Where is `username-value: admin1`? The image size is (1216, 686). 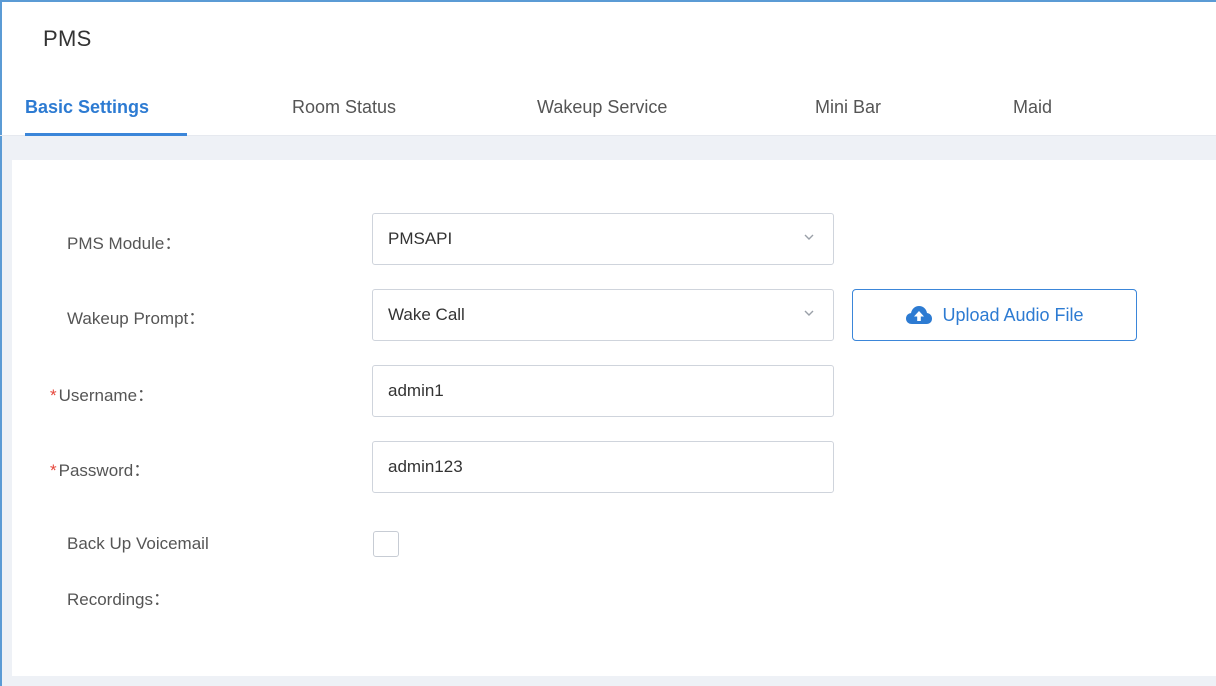 username-value: admin1 is located at coordinates (416, 390).